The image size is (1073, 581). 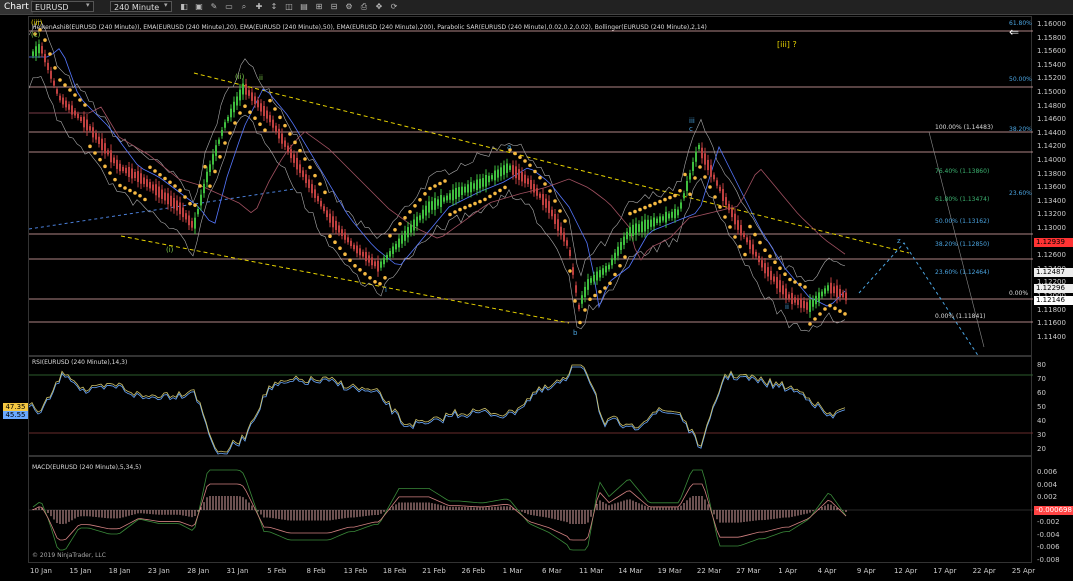 What do you see at coordinates (1041, 435) in the screenshot?
I see `rsi-tick-label: 30` at bounding box center [1041, 435].